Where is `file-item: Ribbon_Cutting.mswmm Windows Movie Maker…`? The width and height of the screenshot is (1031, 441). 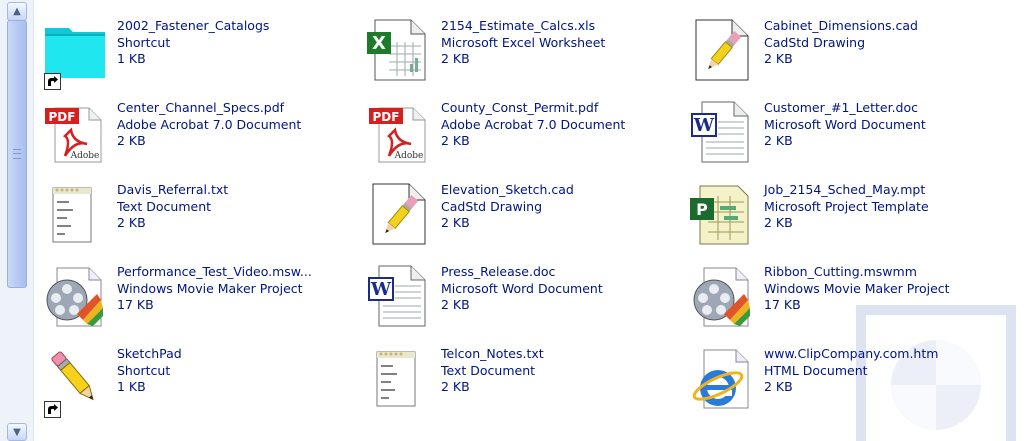
file-item: Ribbon_Cutting.mswmm Windows Movie Maker… is located at coordinates (855, 299).